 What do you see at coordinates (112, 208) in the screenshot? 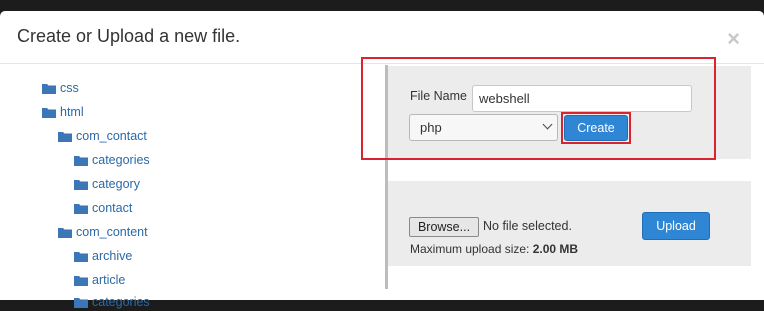
I see `tree-item-label: contact` at bounding box center [112, 208].